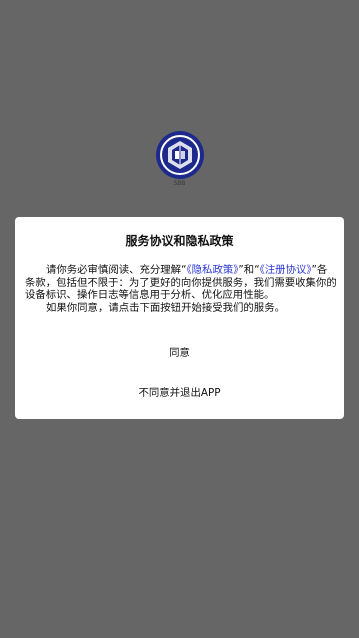 This screenshot has height=638, width=359. What do you see at coordinates (212, 270) in the screenshot?
I see `privacy-policy-link: 《隐私政策》` at bounding box center [212, 270].